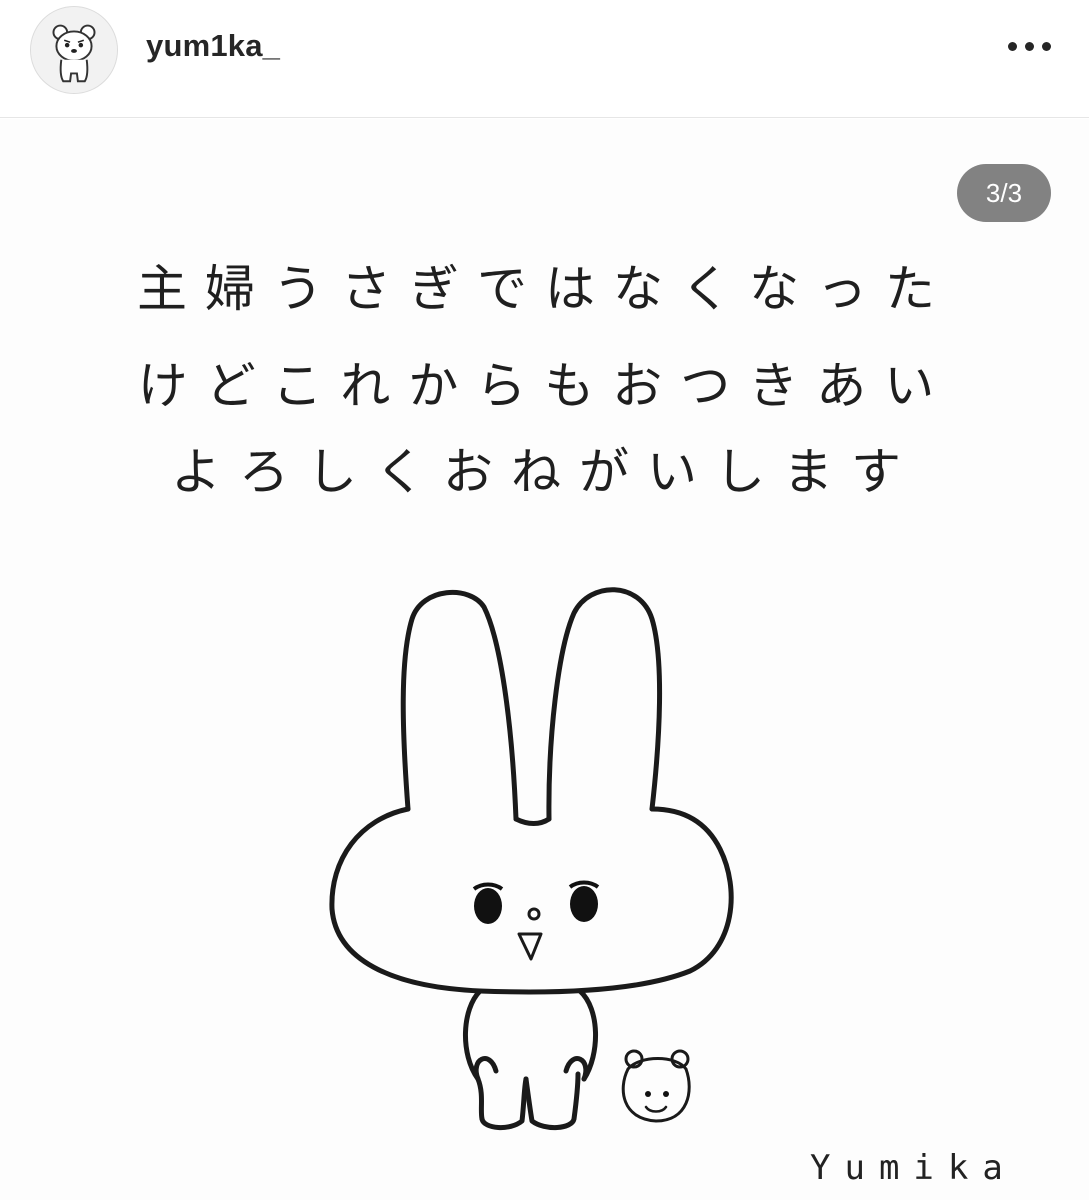  What do you see at coordinates (544, 59) in the screenshot?
I see `post-header: yum1ka_` at bounding box center [544, 59].